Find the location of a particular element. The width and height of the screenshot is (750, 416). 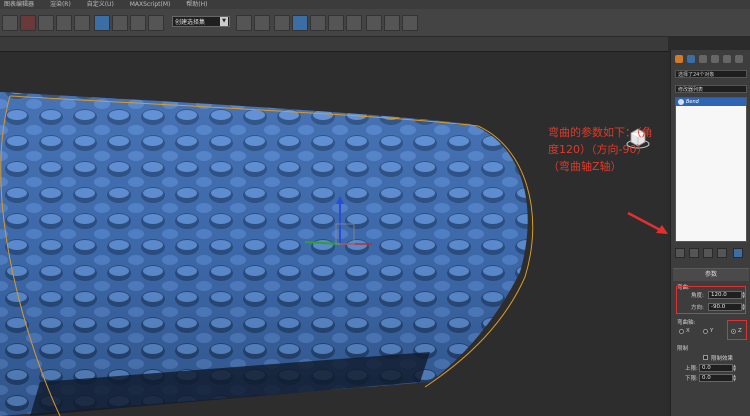

axis-x-radio is located at coordinates (681, 331).